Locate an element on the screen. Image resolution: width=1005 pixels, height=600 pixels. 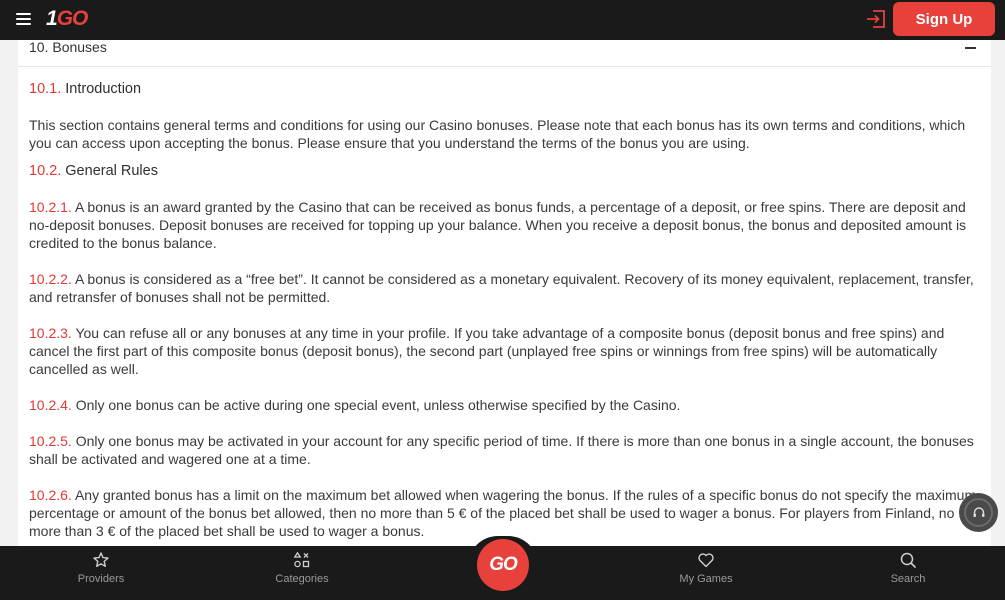
bottom-nav: Providers Categories GO My Games Search is located at coordinates (502, 568).